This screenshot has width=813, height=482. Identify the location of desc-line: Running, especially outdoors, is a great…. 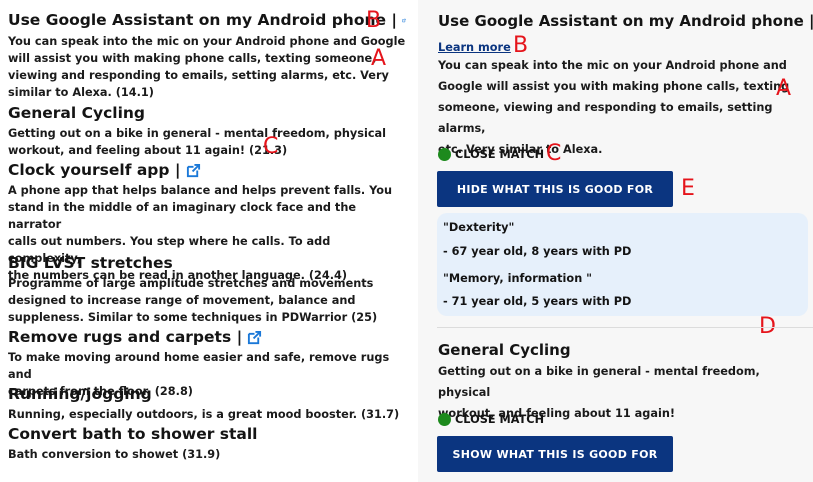
(204, 414).